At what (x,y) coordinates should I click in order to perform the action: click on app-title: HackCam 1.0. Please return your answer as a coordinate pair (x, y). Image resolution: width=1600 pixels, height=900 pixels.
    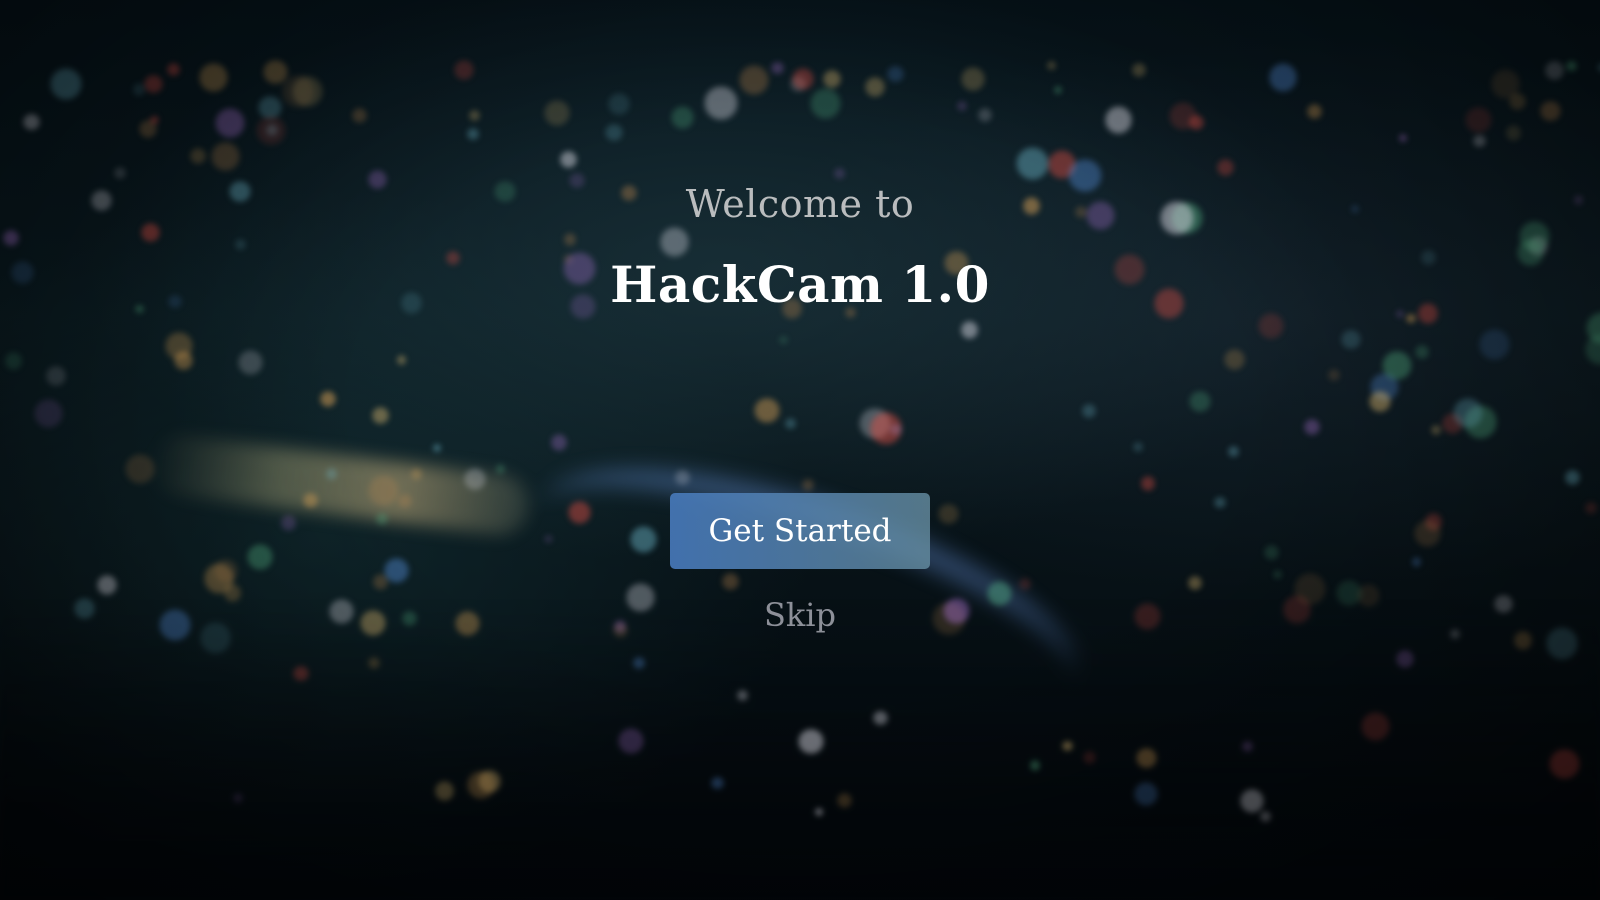
    Looking at the image, I should click on (800, 284).